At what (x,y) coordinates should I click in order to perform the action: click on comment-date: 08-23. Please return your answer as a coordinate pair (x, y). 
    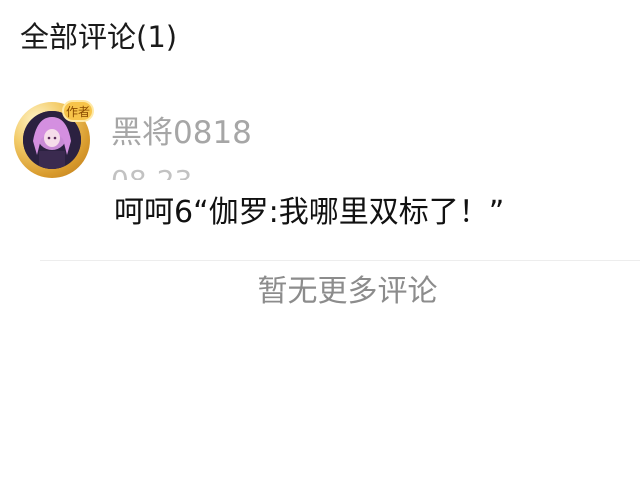
    Looking at the image, I should click on (181, 171).